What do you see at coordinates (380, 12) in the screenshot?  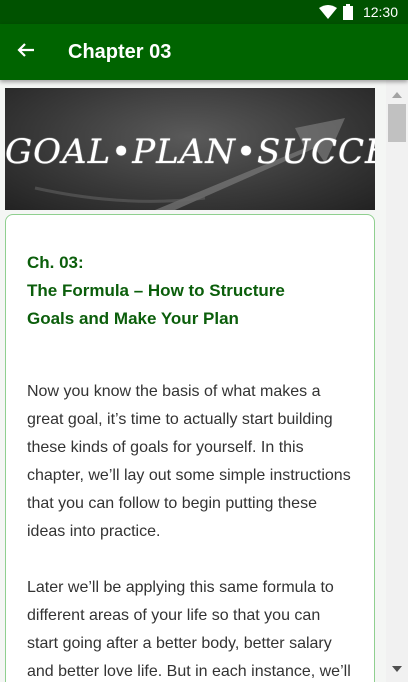 I see `status-time: 12:30` at bounding box center [380, 12].